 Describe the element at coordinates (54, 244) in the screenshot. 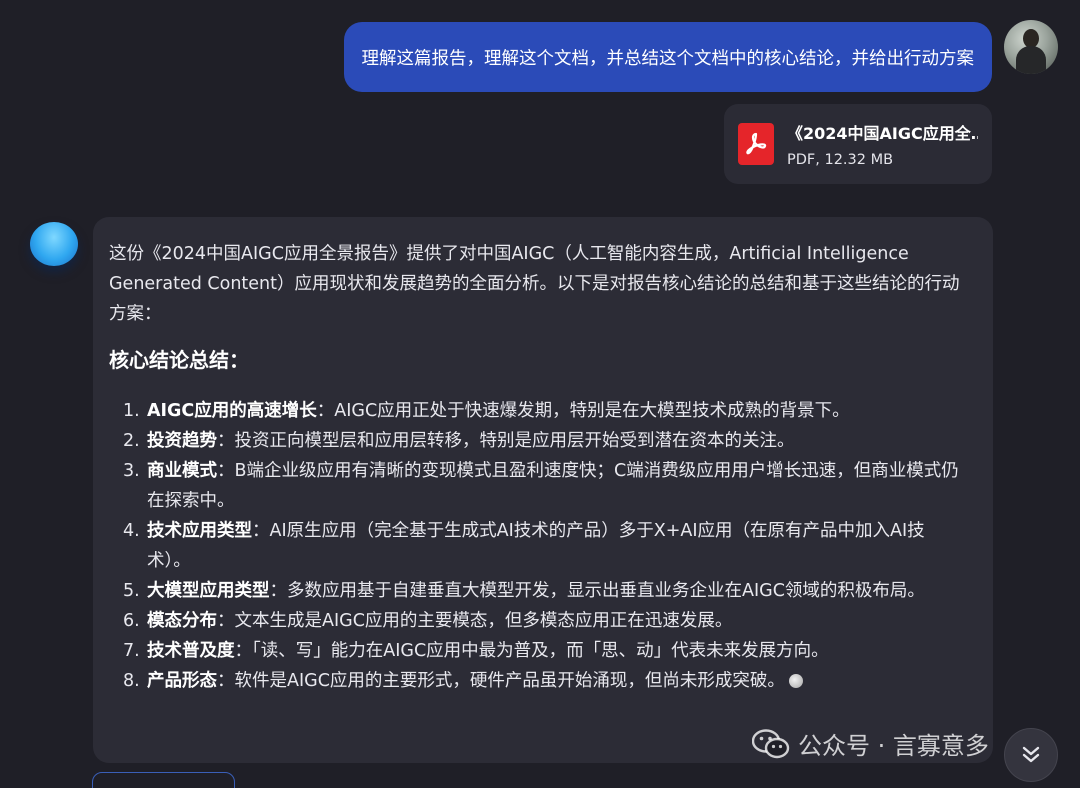

I see `assistant-avatar` at that location.